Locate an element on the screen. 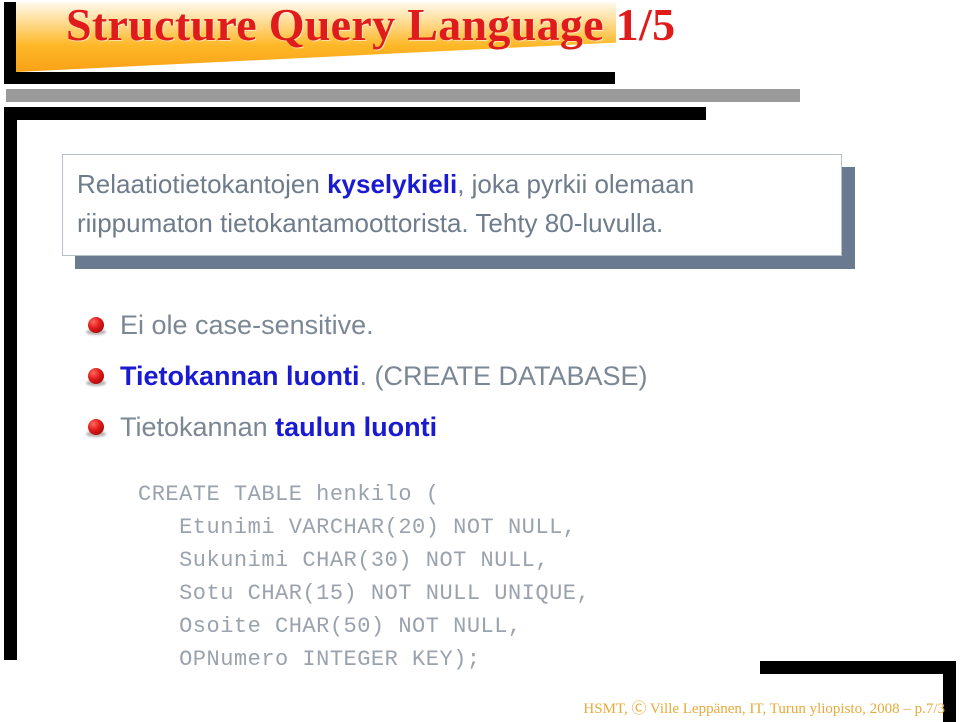 Image resolution: width=960 pixels, height=722 pixels. title-underbar is located at coordinates (309, 78).